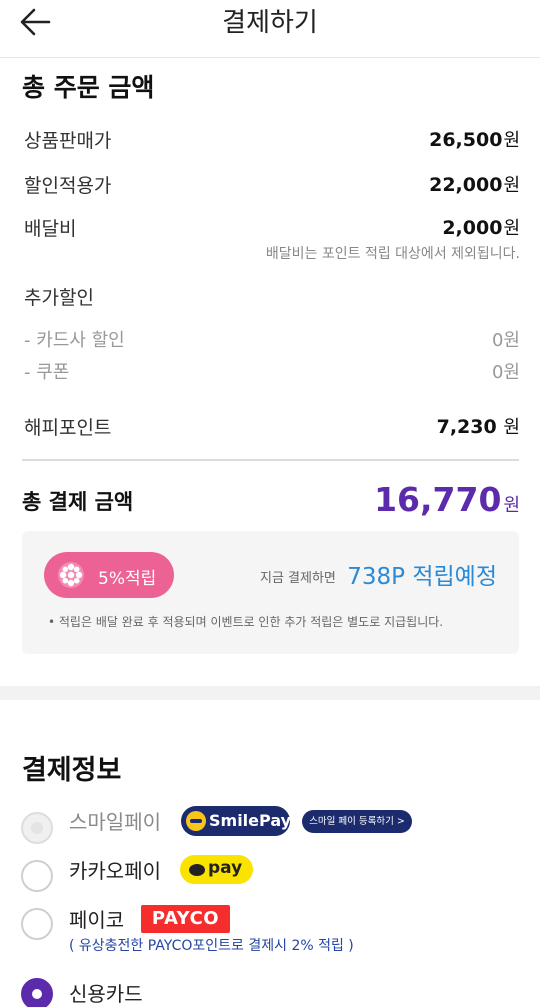  What do you see at coordinates (115, 869) in the screenshot?
I see `kakaopay-label: 카카오페이` at bounding box center [115, 869].